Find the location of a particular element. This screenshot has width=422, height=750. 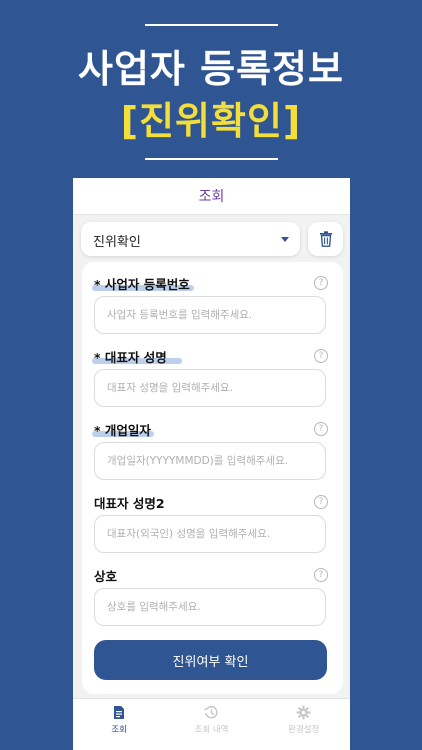

gear-icon is located at coordinates (303, 712).